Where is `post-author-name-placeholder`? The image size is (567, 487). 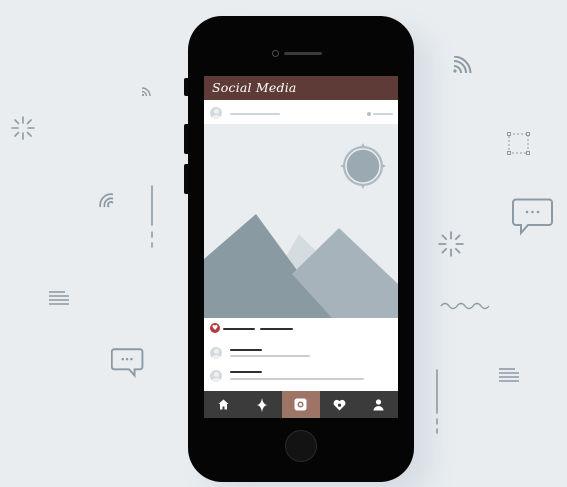
post-author-name-placeholder is located at coordinates (255, 114).